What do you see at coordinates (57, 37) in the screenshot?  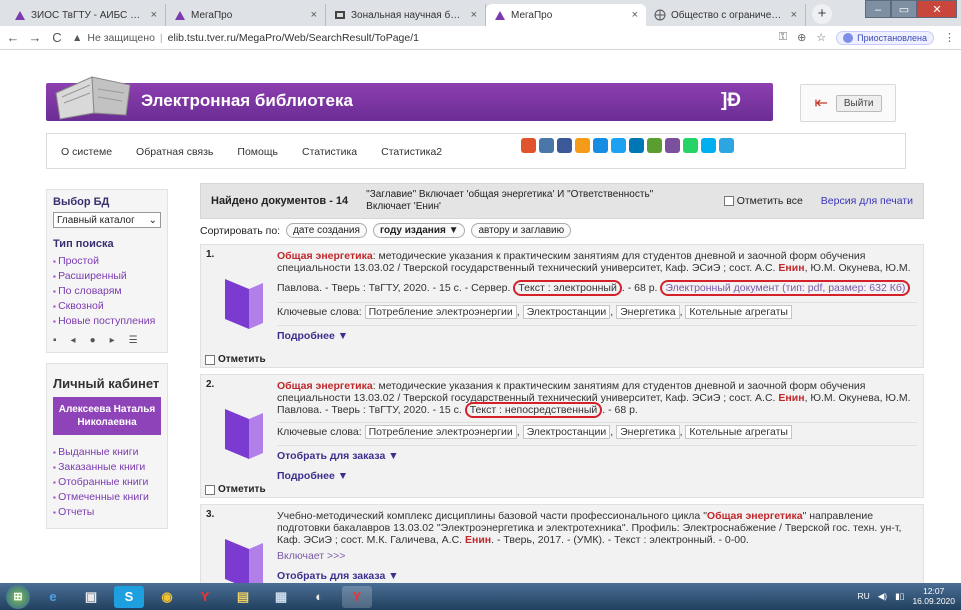 I see `reload-icon: C` at bounding box center [57, 37].